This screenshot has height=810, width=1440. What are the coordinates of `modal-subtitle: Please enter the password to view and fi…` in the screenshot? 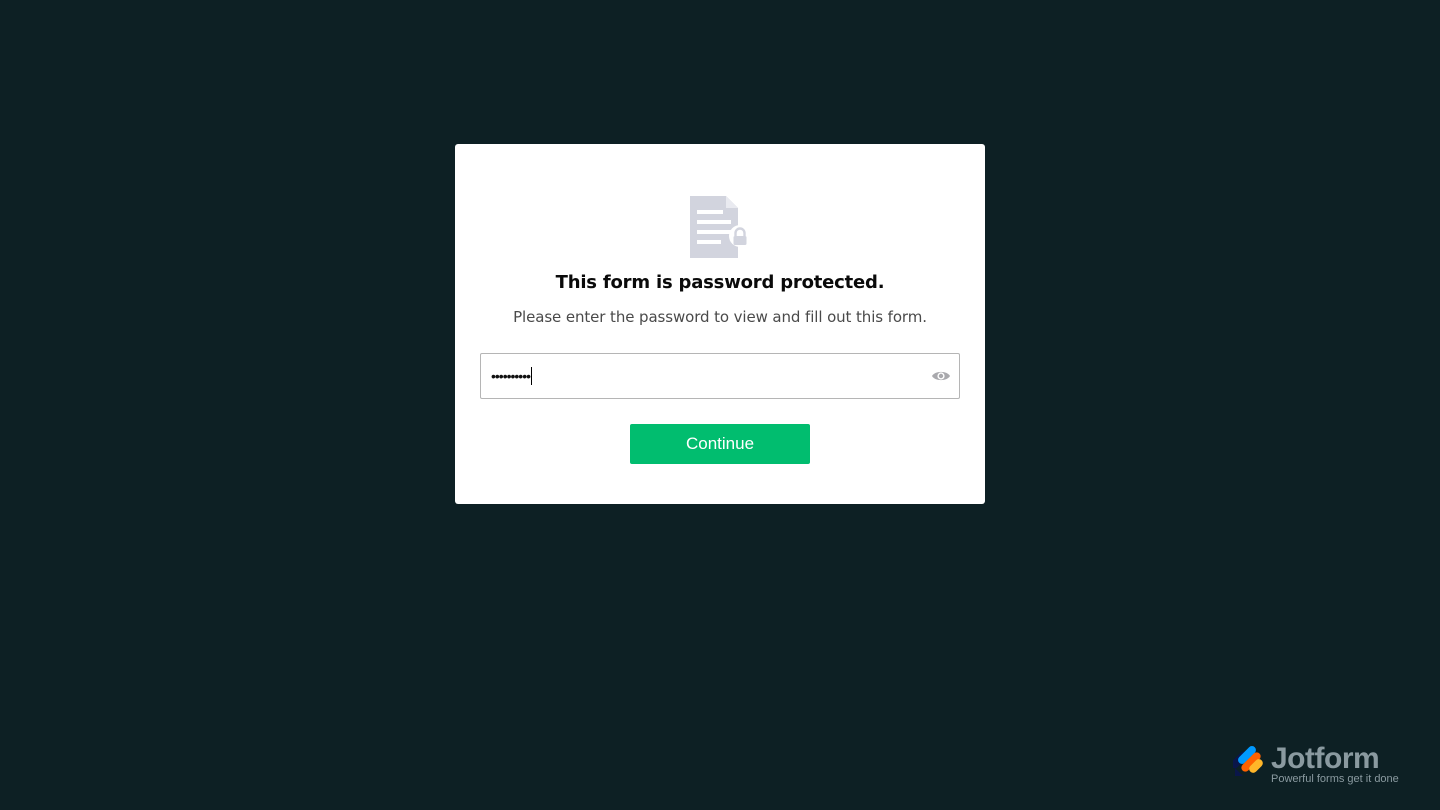 It's located at (720, 317).